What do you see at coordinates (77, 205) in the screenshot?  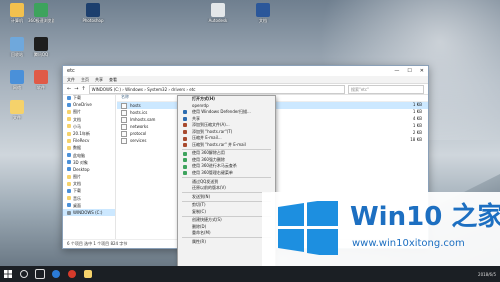 I see `nav-item-label: 桌面` at bounding box center [77, 205].